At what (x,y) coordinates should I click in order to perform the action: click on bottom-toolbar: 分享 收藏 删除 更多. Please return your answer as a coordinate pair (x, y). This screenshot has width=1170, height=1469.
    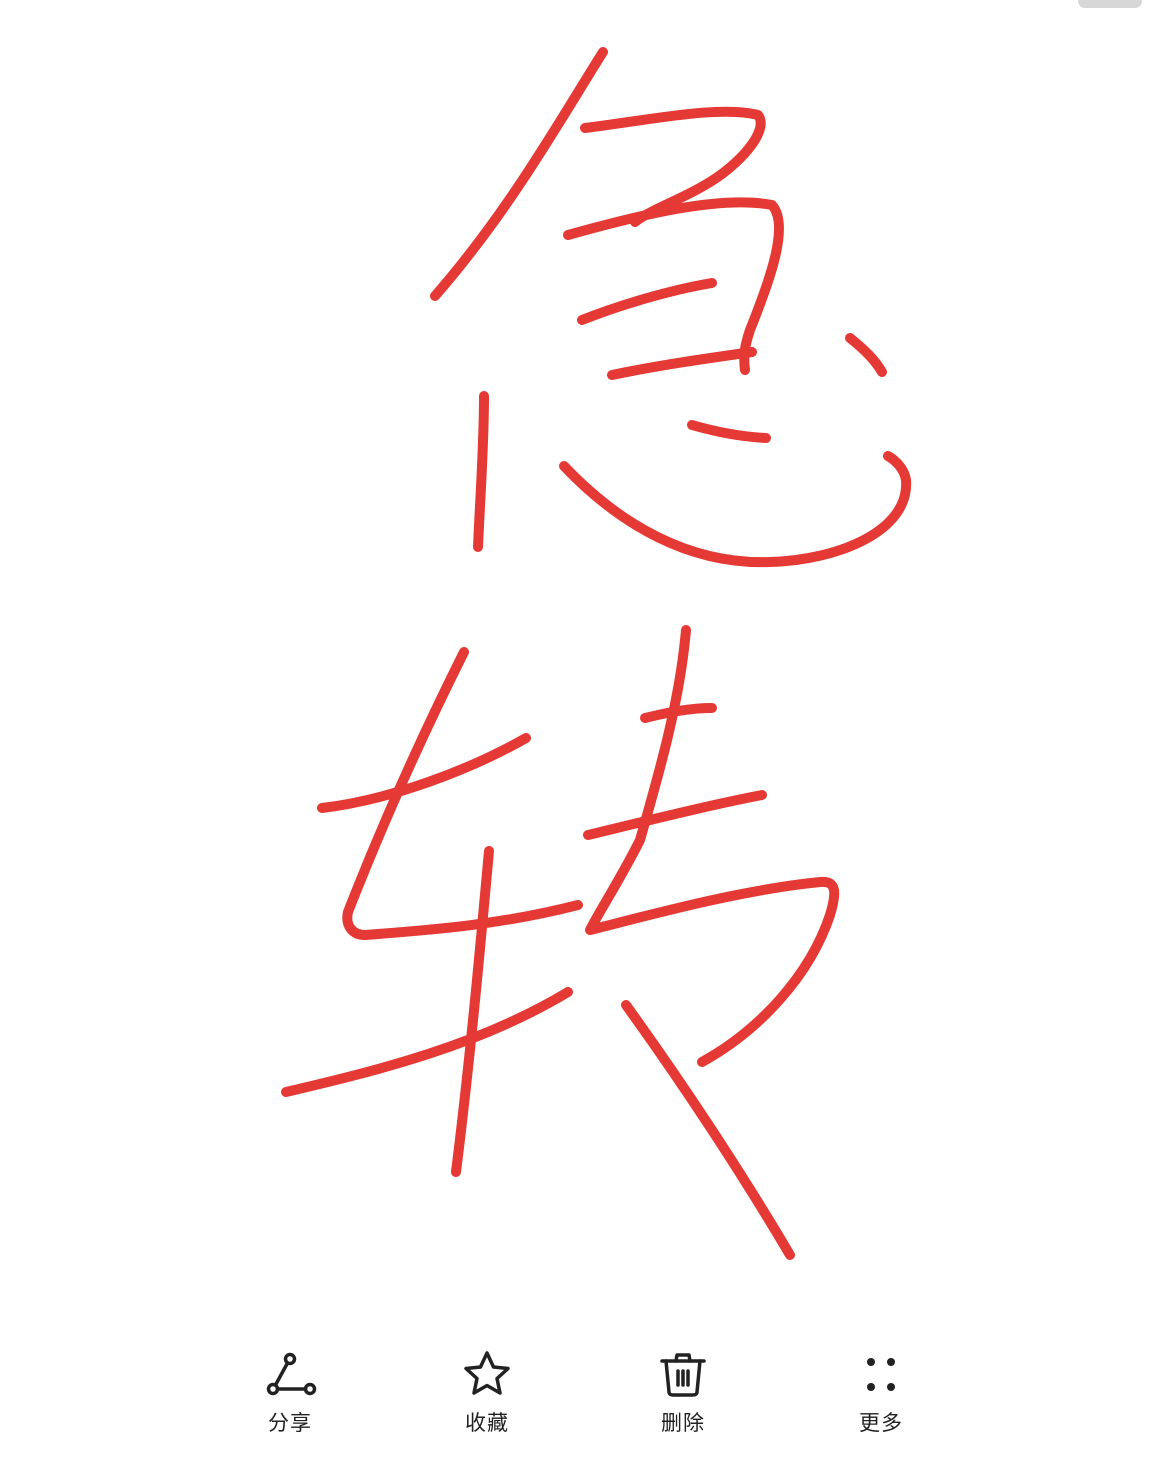
    Looking at the image, I should click on (585, 1395).